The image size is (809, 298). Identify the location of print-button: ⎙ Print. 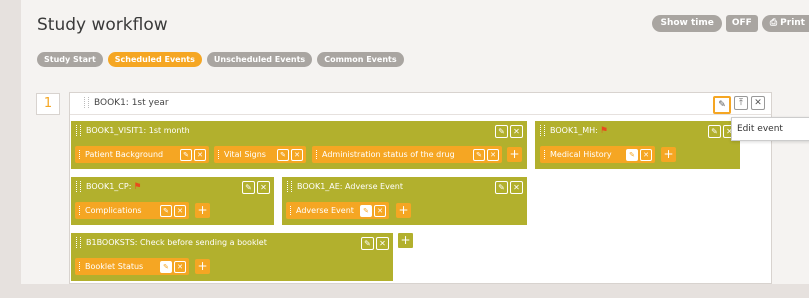
(785, 23).